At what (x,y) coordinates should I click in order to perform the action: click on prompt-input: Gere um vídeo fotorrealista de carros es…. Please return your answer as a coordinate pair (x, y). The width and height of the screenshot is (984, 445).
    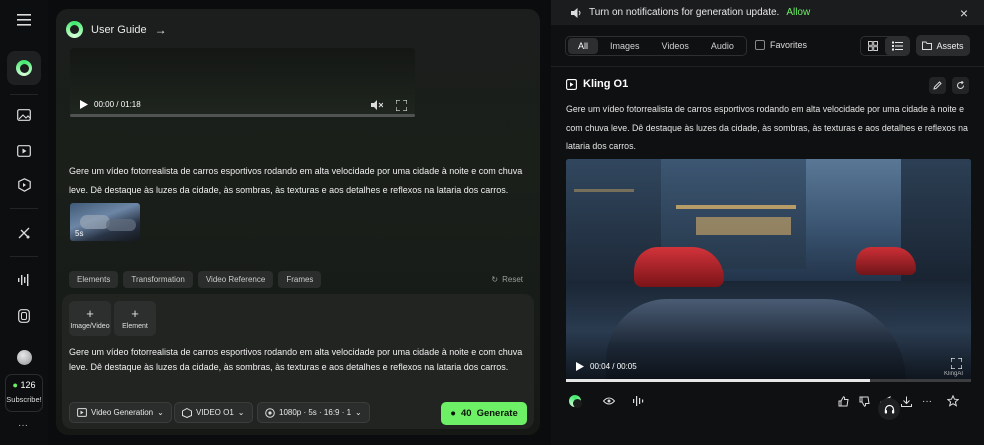
    Looking at the image, I should click on (299, 360).